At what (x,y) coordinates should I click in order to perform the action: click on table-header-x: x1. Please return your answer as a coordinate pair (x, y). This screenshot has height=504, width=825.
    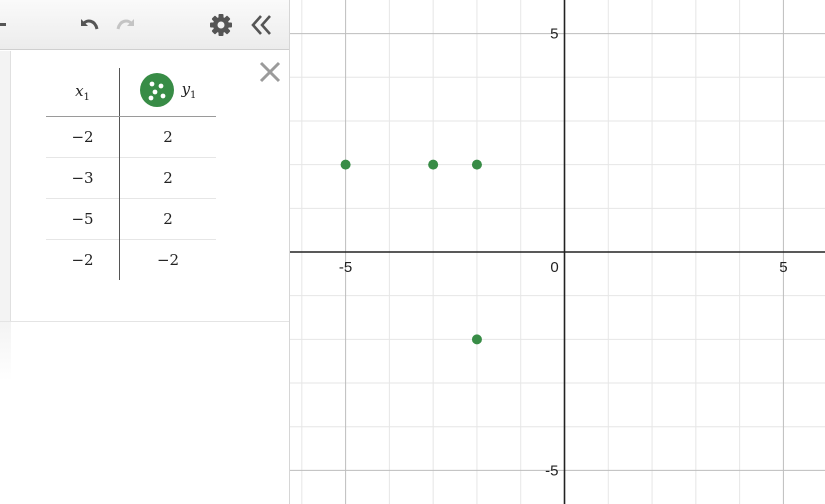
    Looking at the image, I should click on (83, 92).